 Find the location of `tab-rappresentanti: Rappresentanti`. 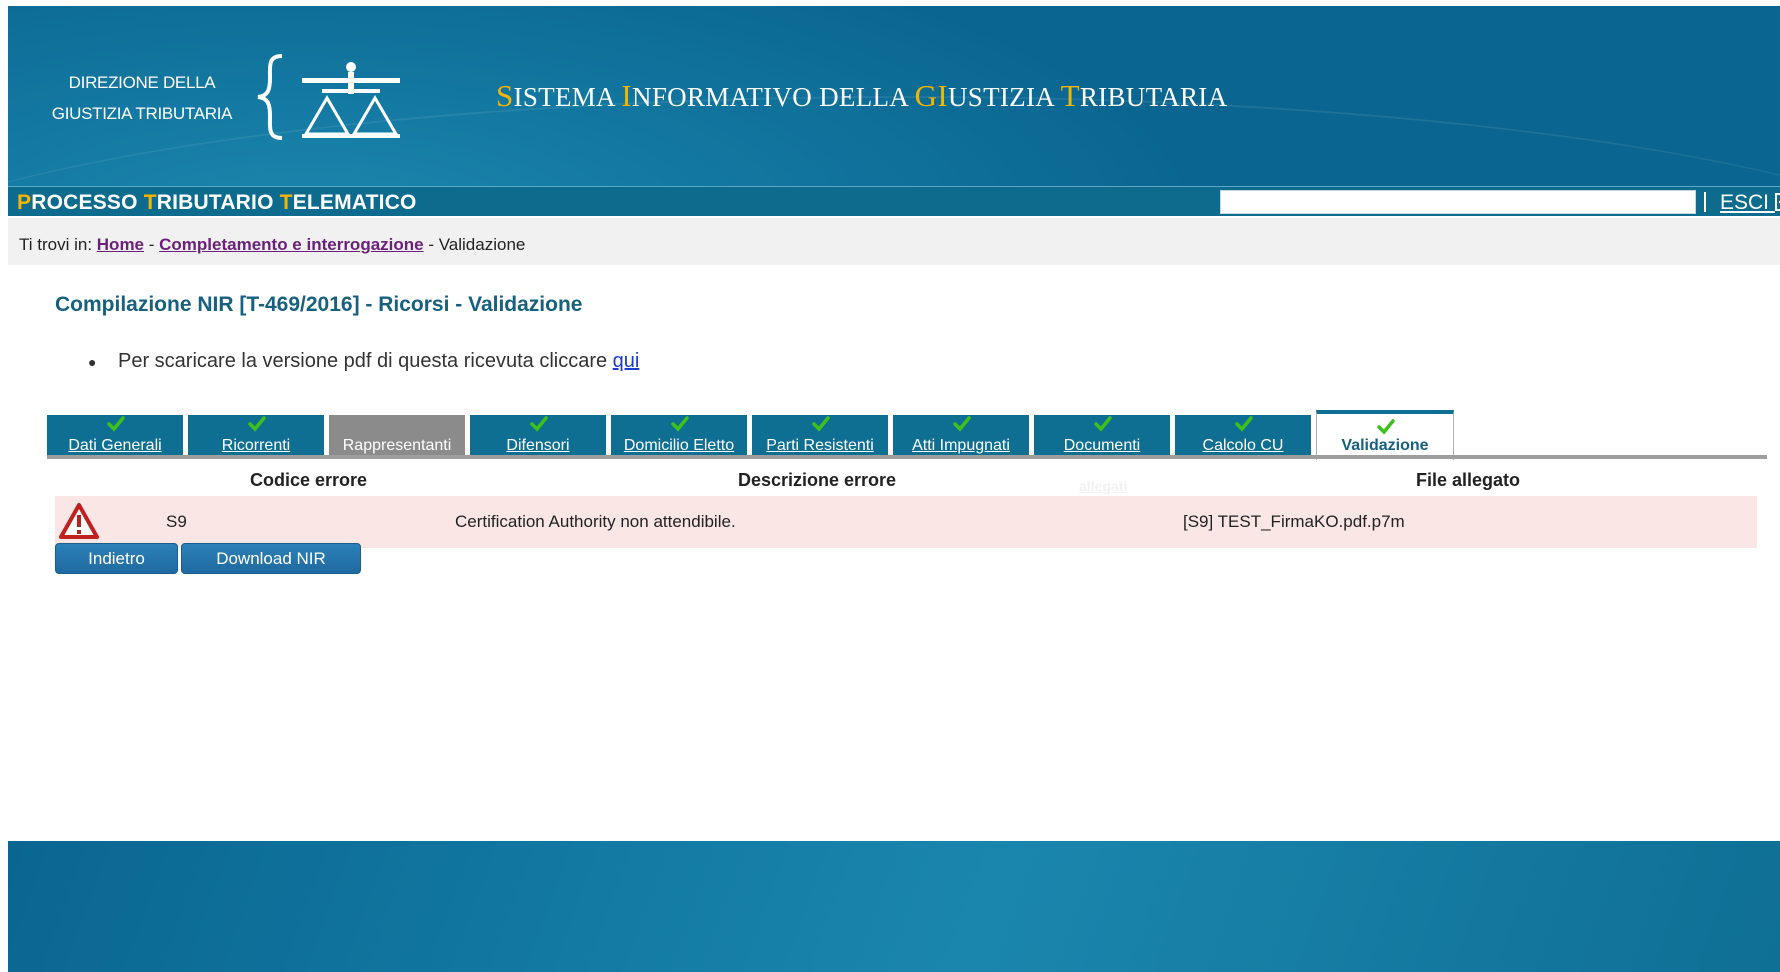

tab-rappresentanti: Rappresentanti is located at coordinates (398, 437).